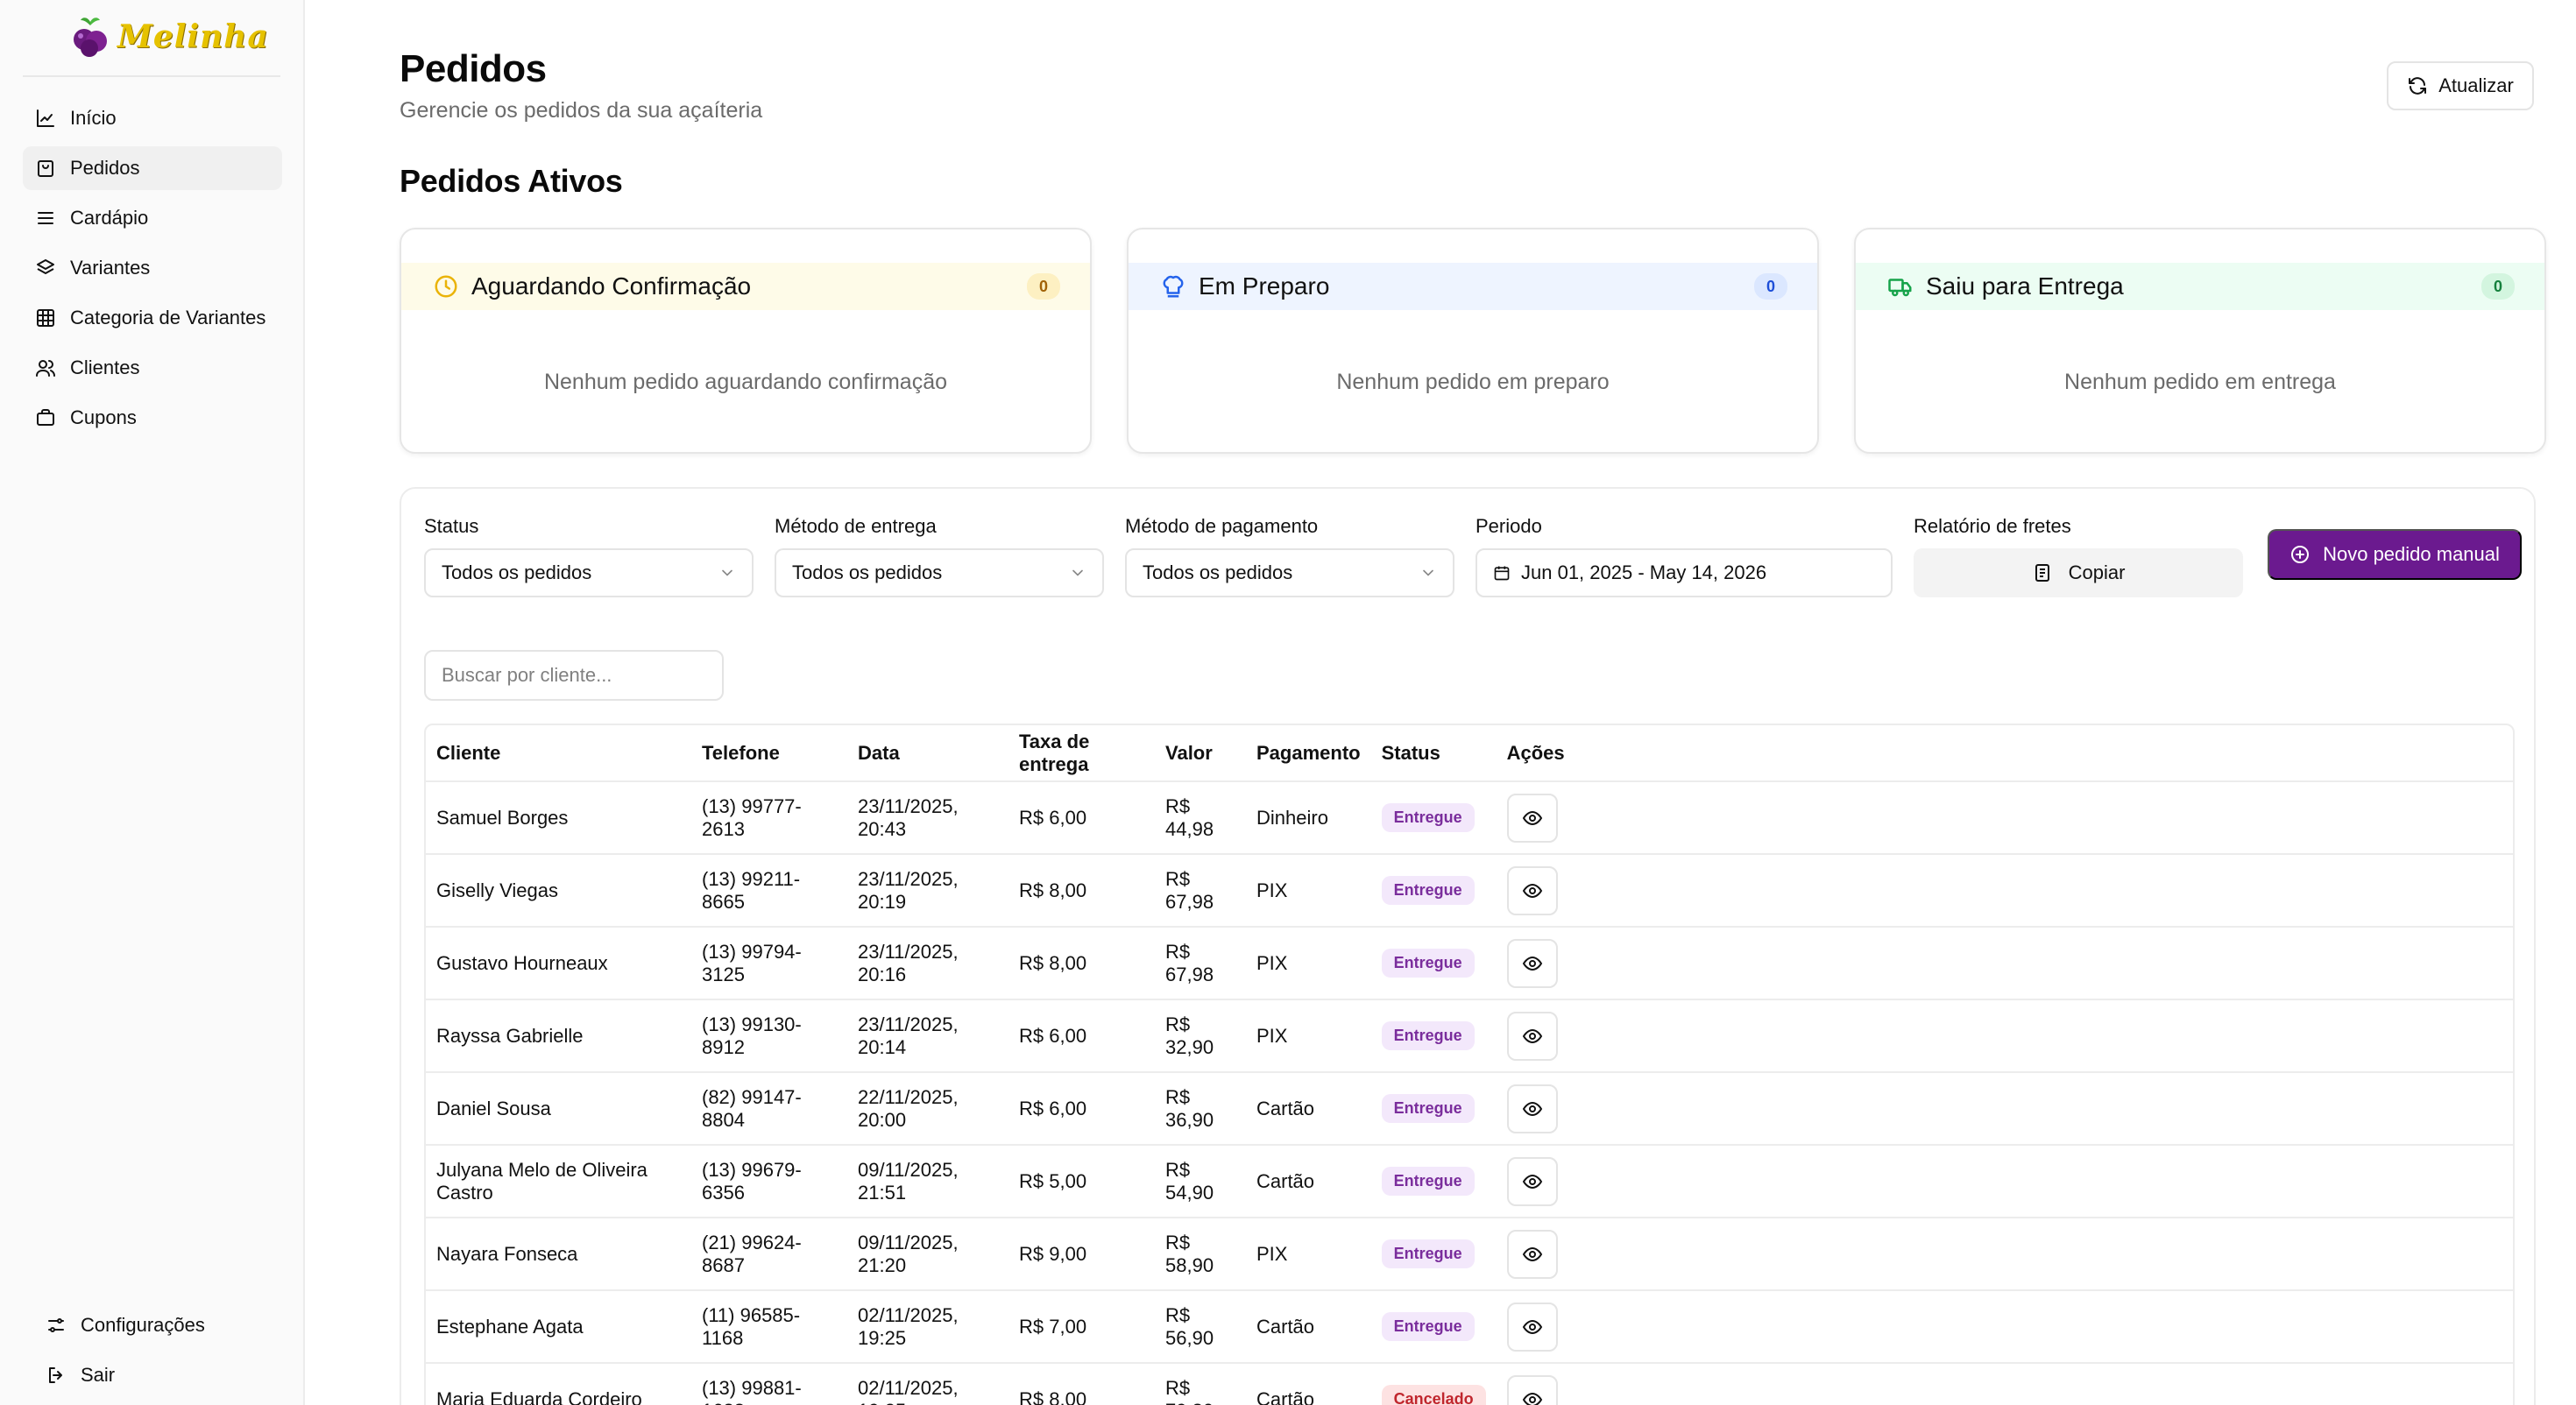  What do you see at coordinates (1222, 526) in the screenshot?
I see `filter-label: Método de pagamento` at bounding box center [1222, 526].